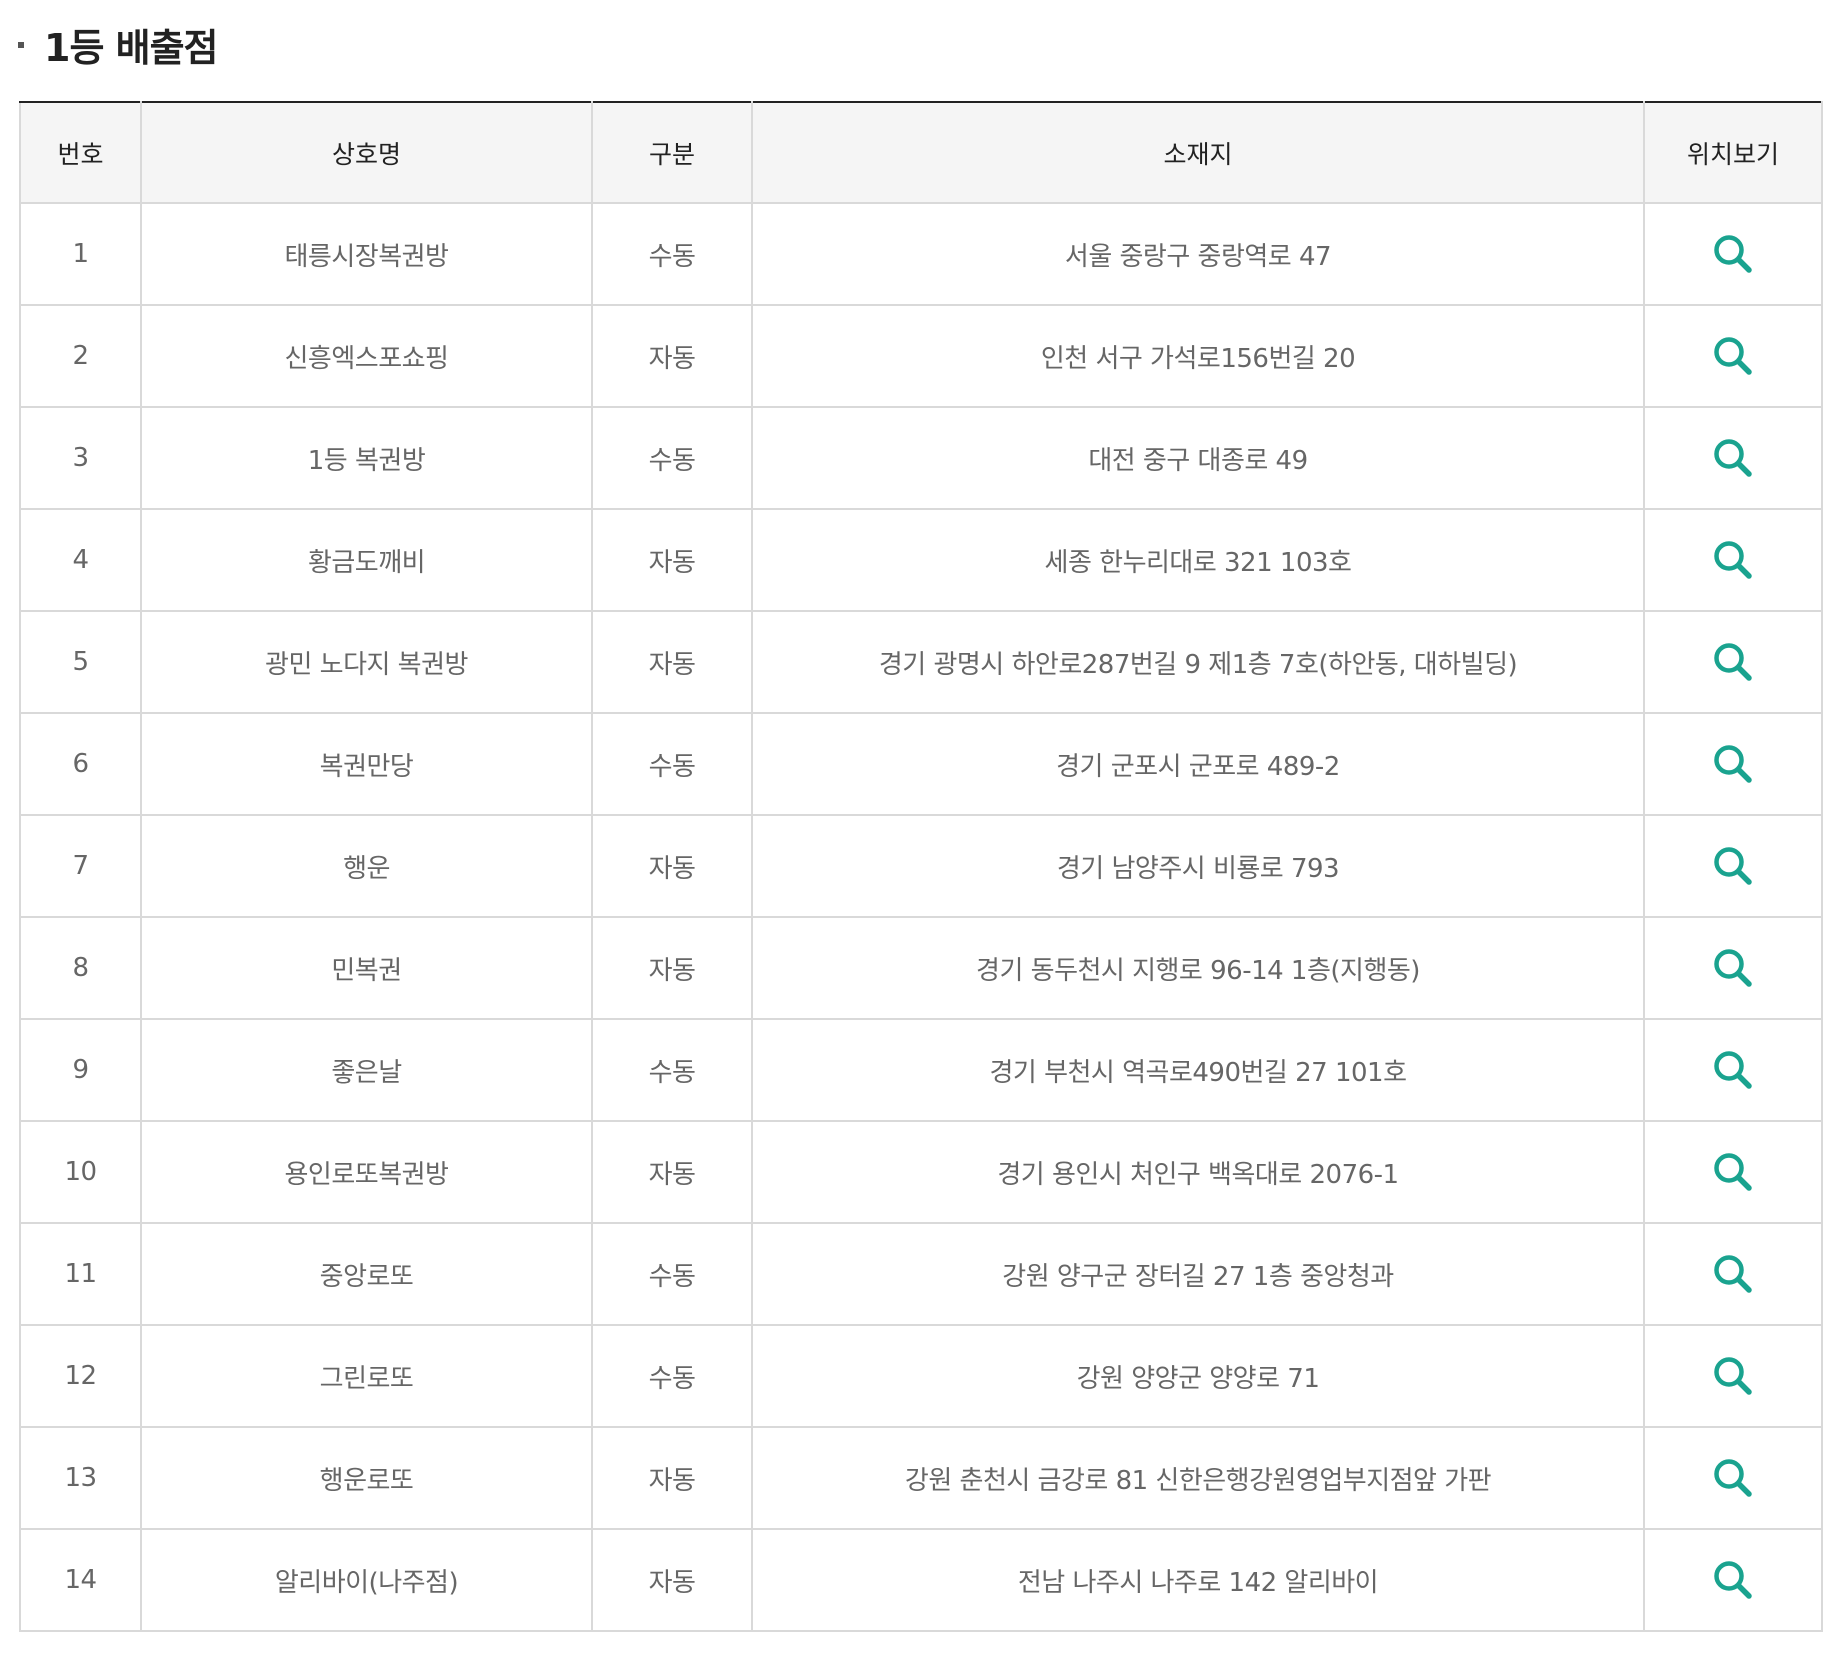 The width and height of the screenshot is (1829, 1655). I want to click on cell-store-name: 황금도깨비, so click(366, 560).